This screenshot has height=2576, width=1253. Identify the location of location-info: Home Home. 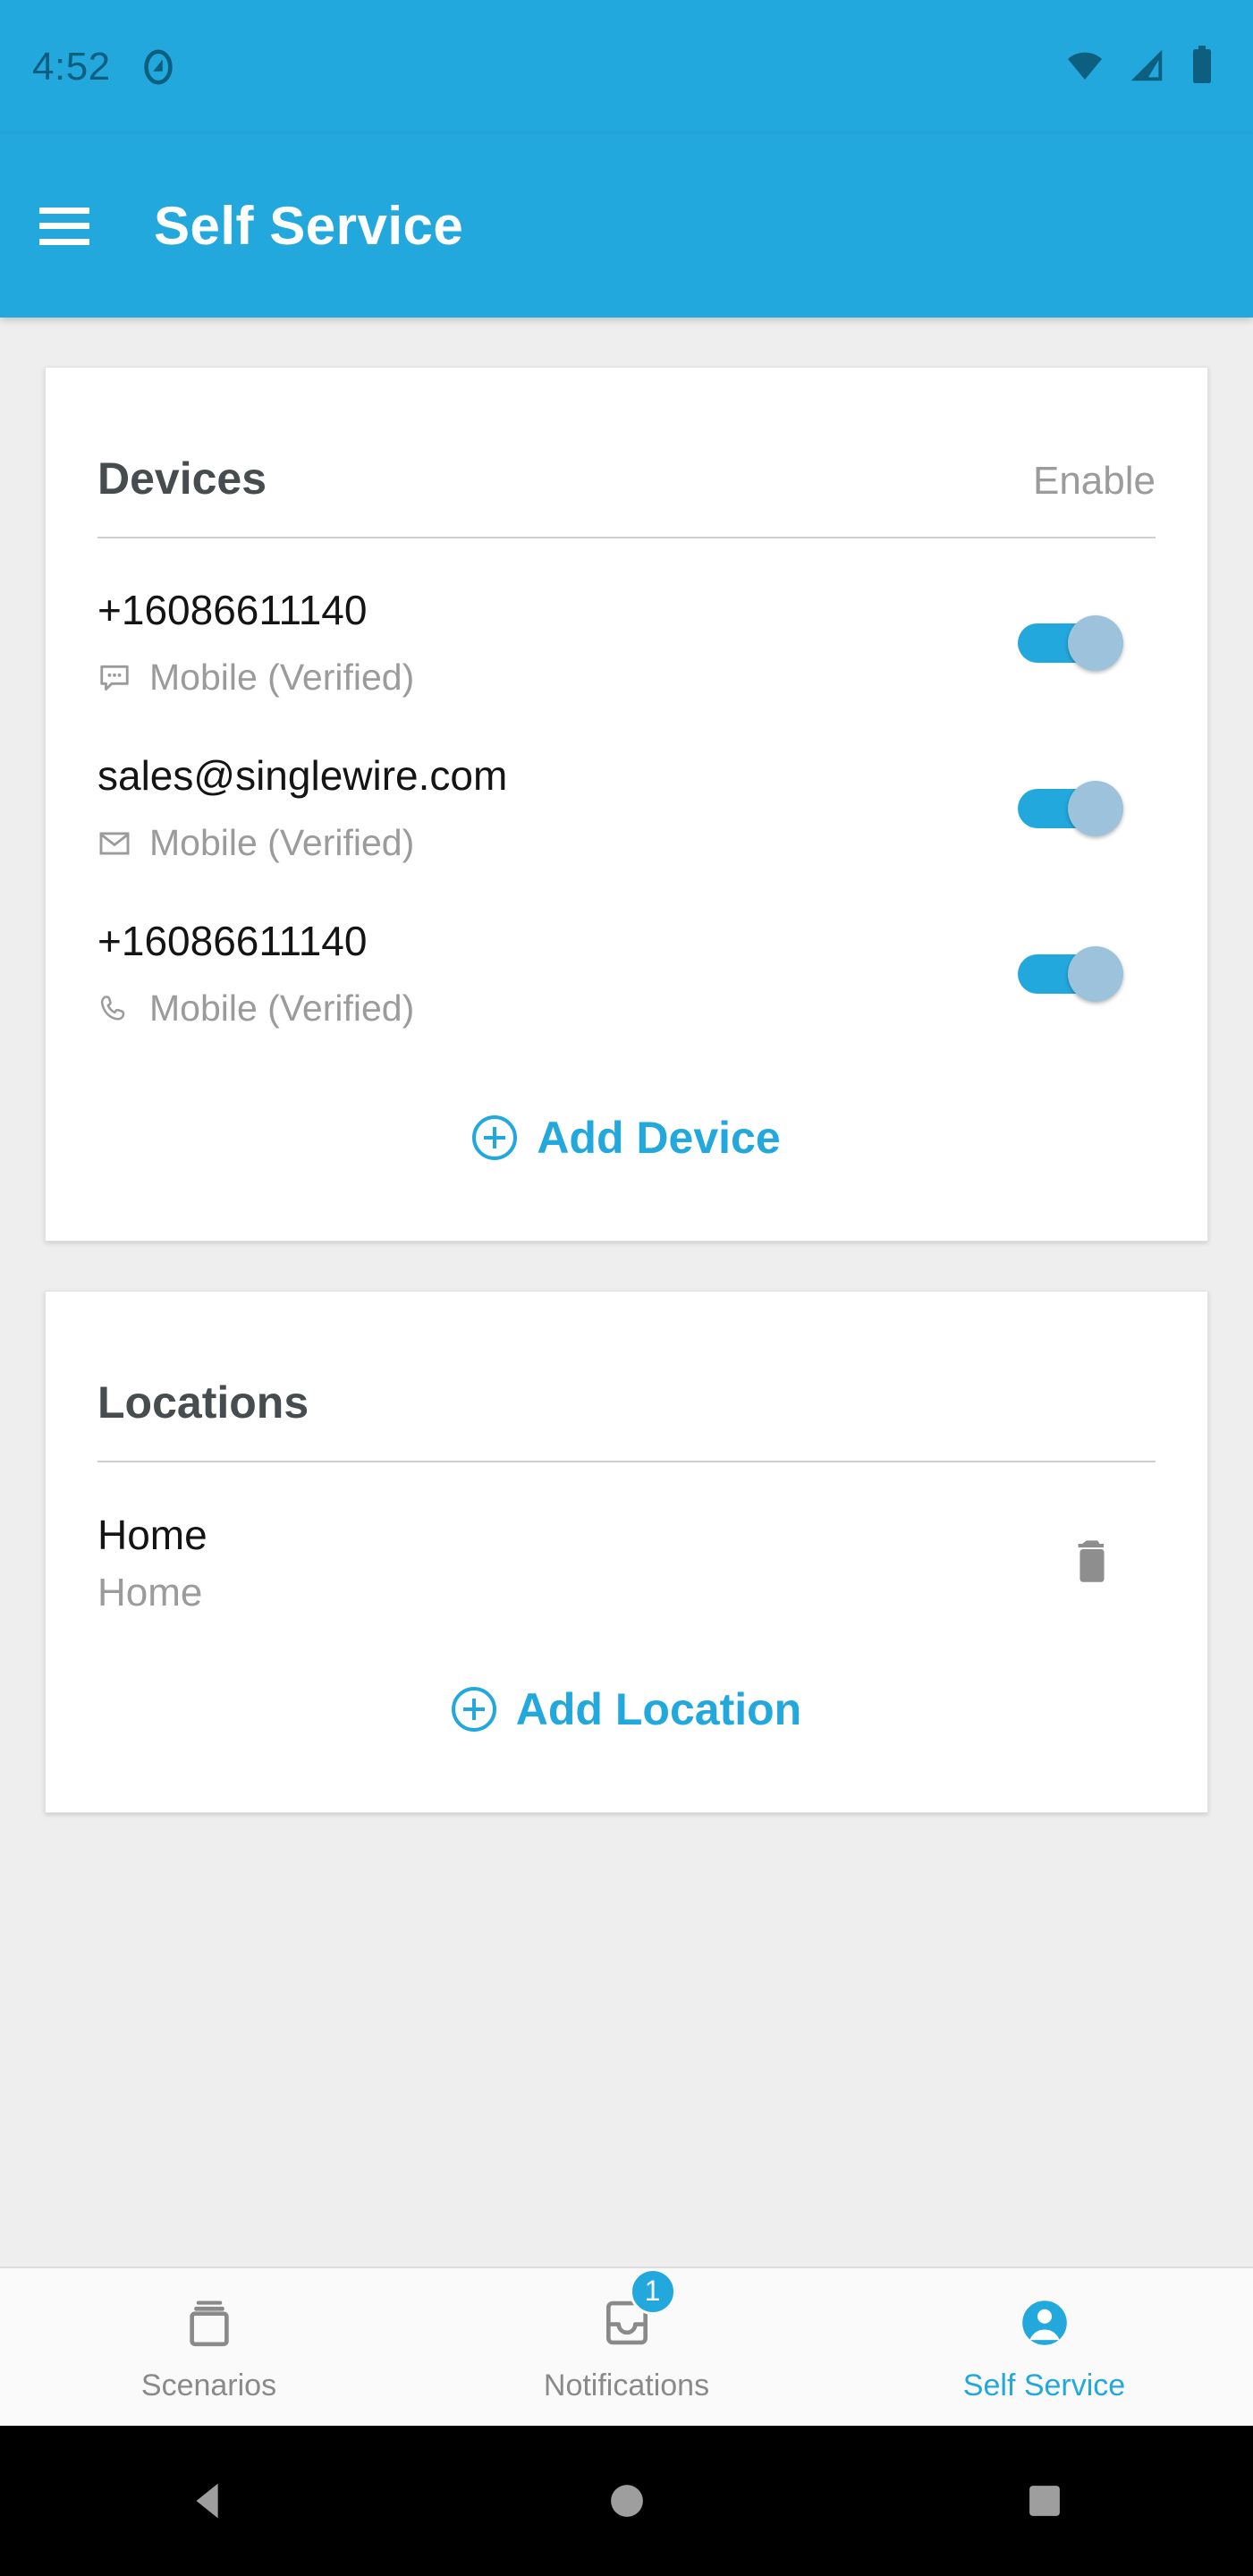
(584, 1563).